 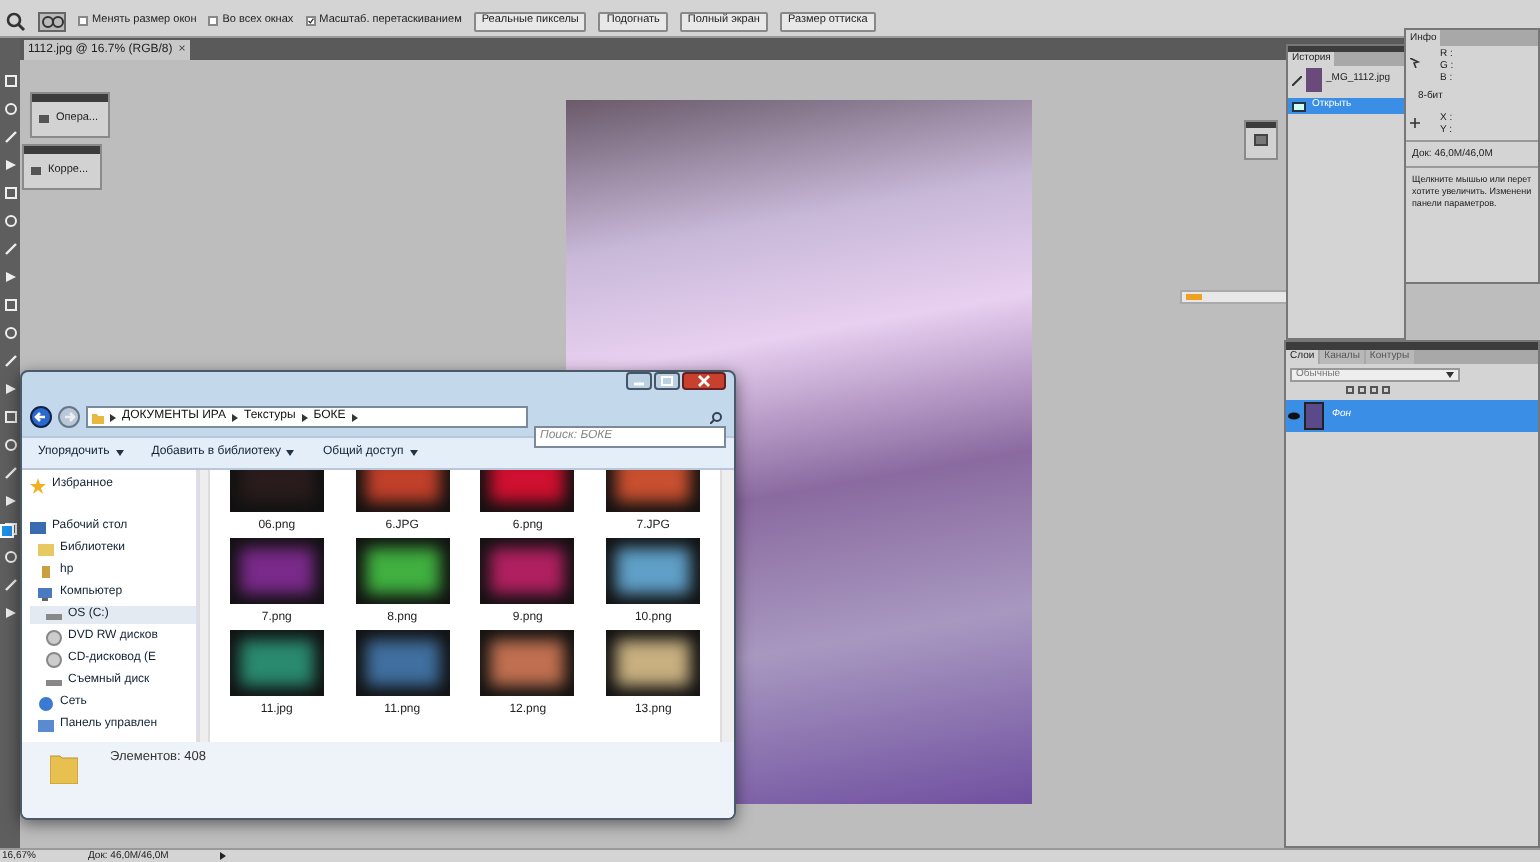 I want to click on brush-icon, so click(x=1297, y=80).